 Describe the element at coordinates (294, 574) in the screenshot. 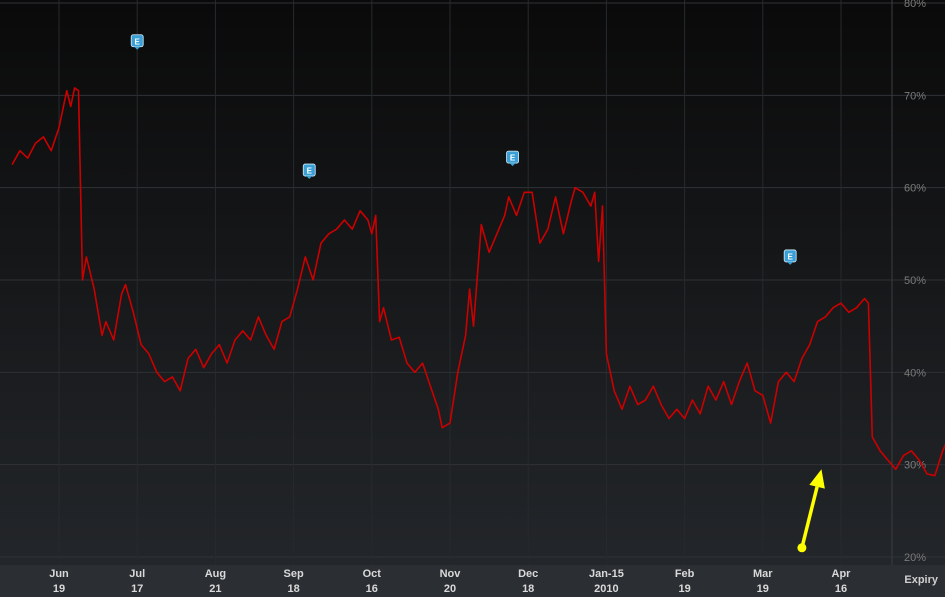

I see `x-tick-month: Sep` at that location.